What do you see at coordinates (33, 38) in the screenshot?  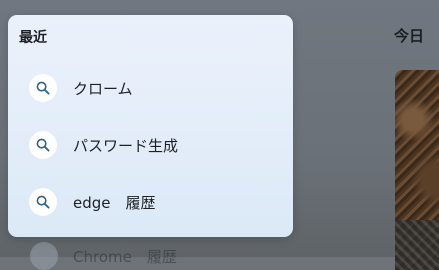 I see `popup-title: 最近` at bounding box center [33, 38].